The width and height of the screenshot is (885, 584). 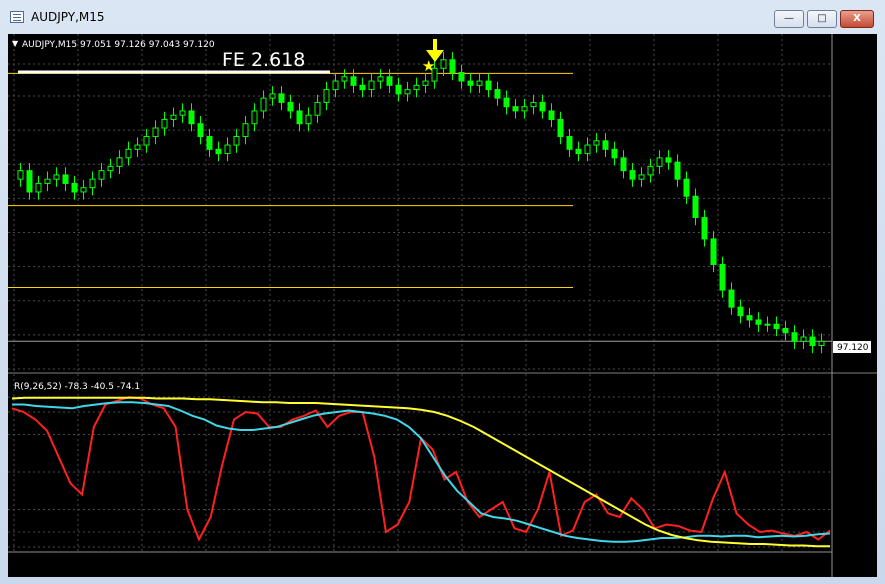 What do you see at coordinates (17, 17) in the screenshot?
I see `chart-window-icon` at bounding box center [17, 17].